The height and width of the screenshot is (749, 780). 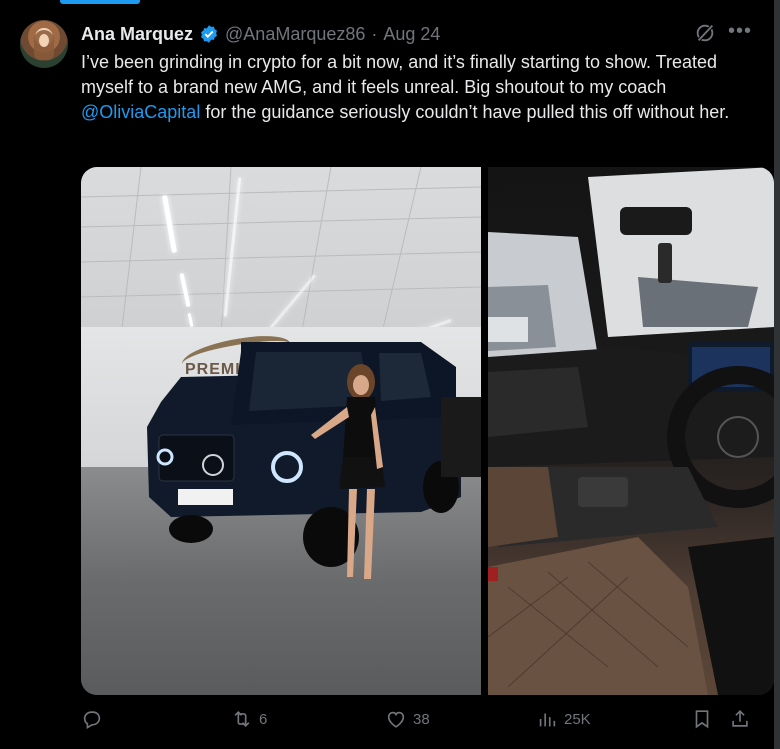 I want to click on bookmark-button, so click(x=702, y=719).